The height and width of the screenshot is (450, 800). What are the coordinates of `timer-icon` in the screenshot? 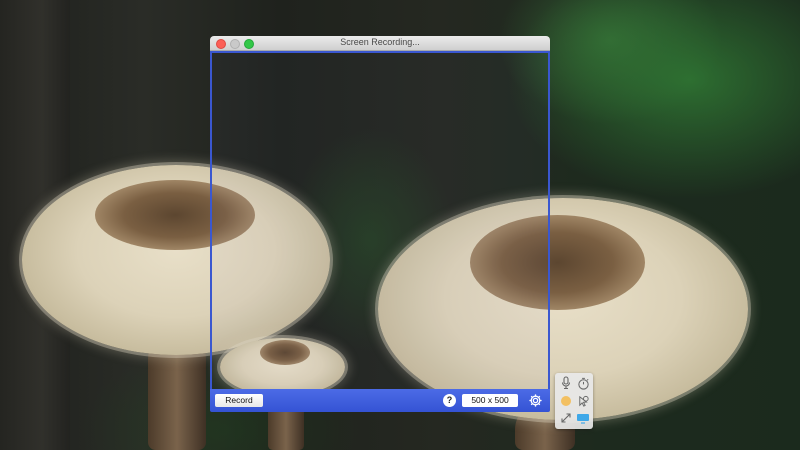 It's located at (583, 383).